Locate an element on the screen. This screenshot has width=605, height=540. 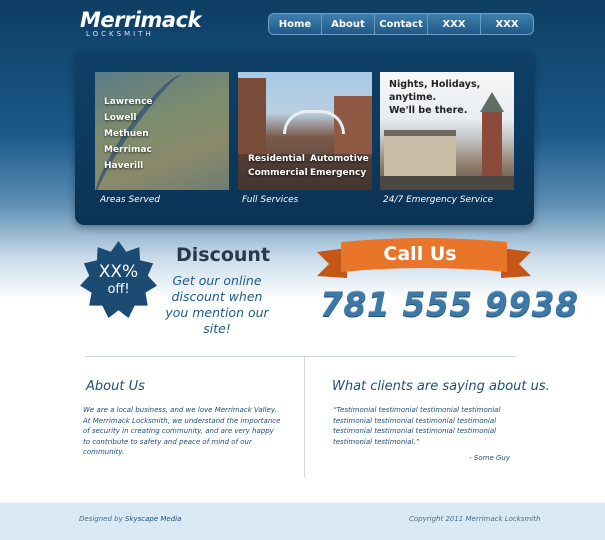
service-label-automotive: Automotive is located at coordinates (339, 159).